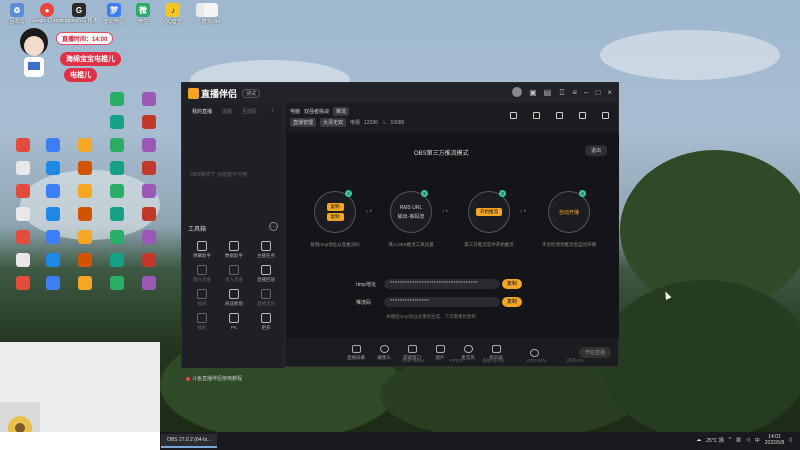 Image resolution: width=800 pixels, height=450 pixels. I want to click on tab-interact: 互动区, so click(249, 111).